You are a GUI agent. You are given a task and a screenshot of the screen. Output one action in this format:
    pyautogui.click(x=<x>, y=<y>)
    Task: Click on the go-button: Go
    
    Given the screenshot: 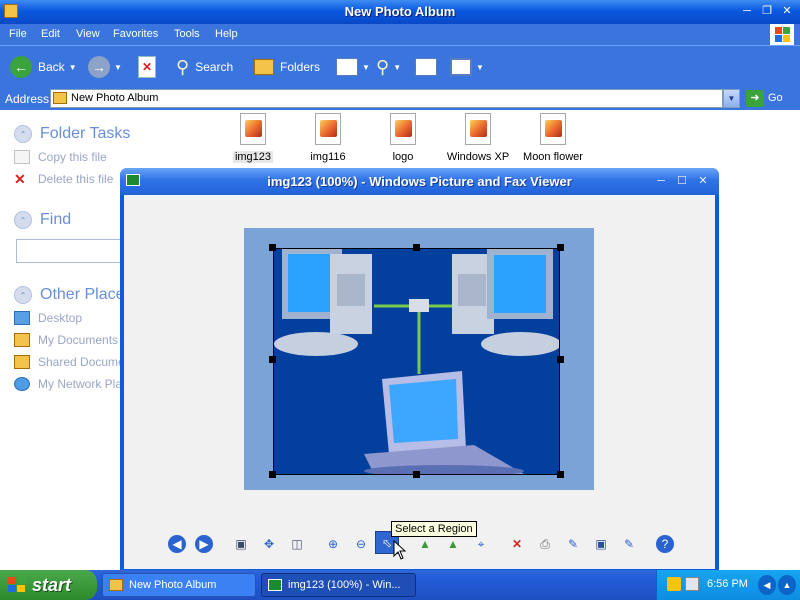 What is the action you would take?
    pyautogui.click(x=775, y=98)
    